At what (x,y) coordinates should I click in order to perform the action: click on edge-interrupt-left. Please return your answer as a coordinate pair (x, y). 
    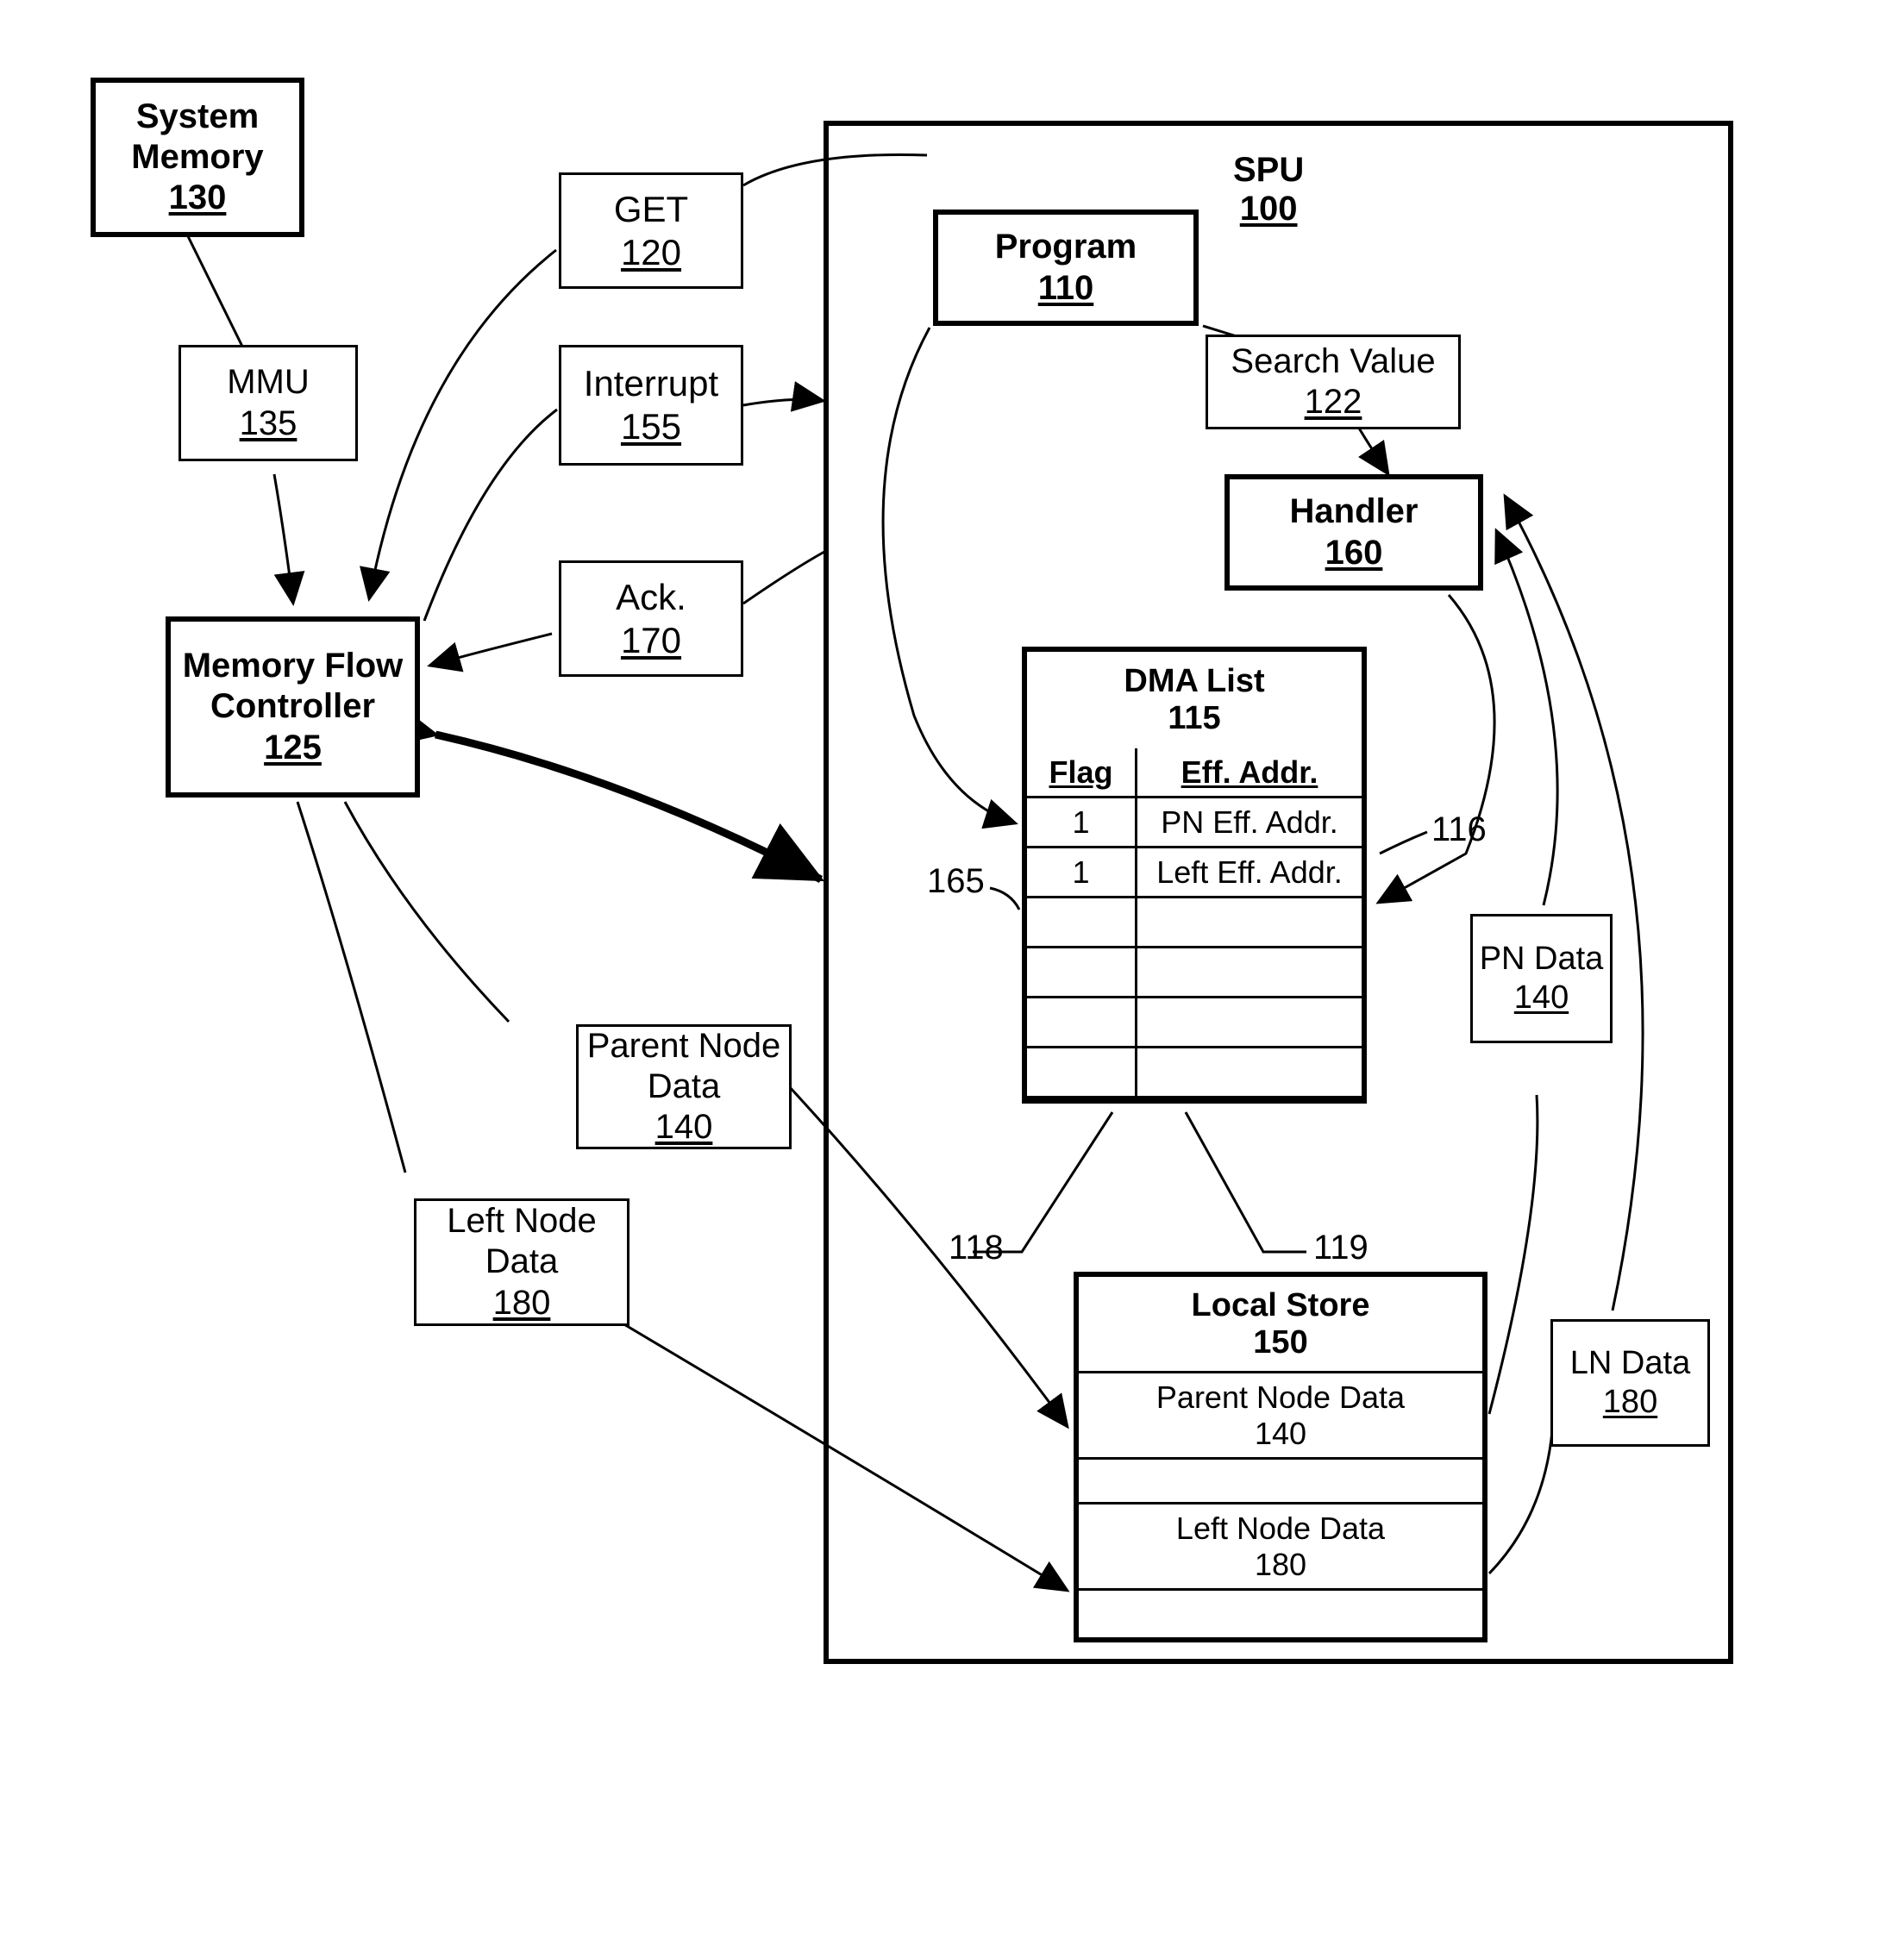
    Looking at the image, I should click on (491, 515).